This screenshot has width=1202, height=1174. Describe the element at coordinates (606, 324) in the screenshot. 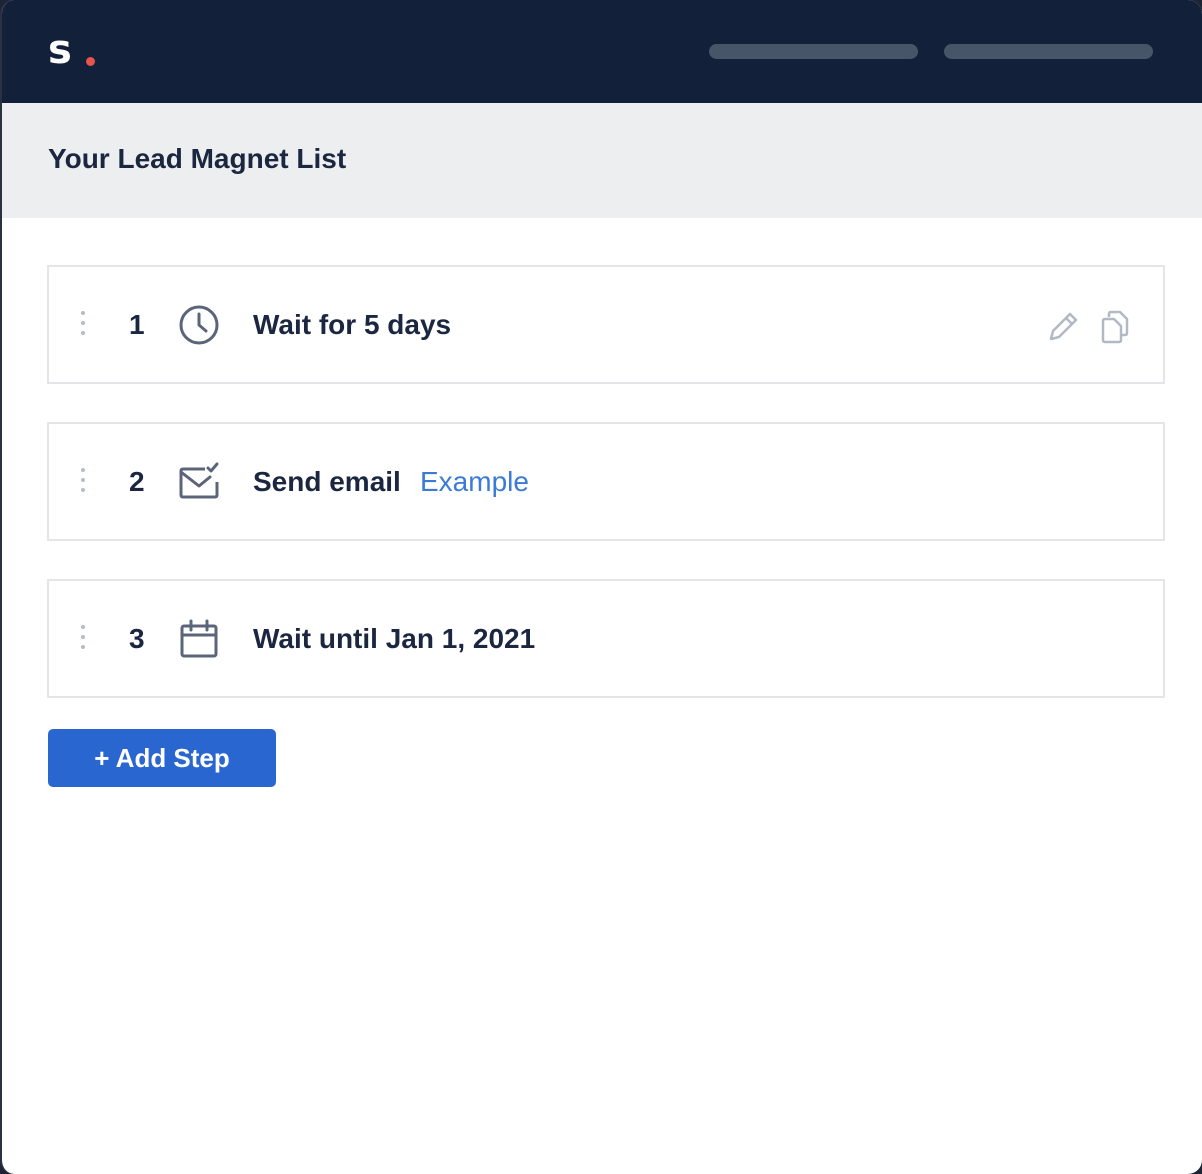

I see `step-card: 1 Wait for 5 days` at that location.